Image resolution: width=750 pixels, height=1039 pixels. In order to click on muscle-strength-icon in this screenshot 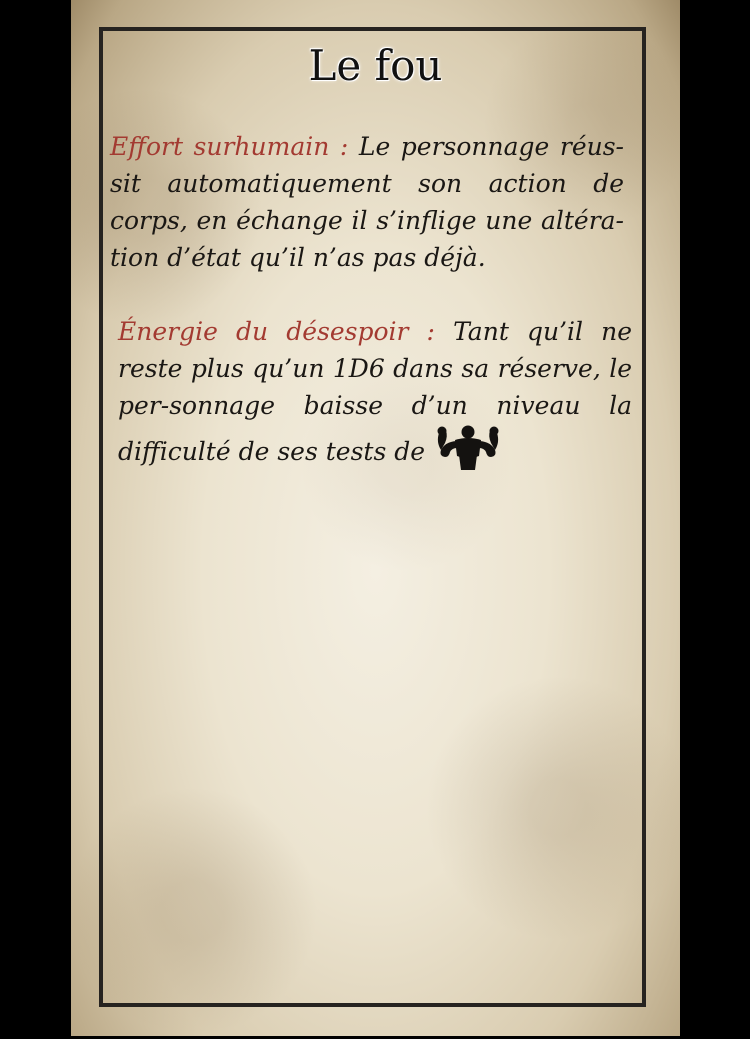, I will do `click(468, 448)`.